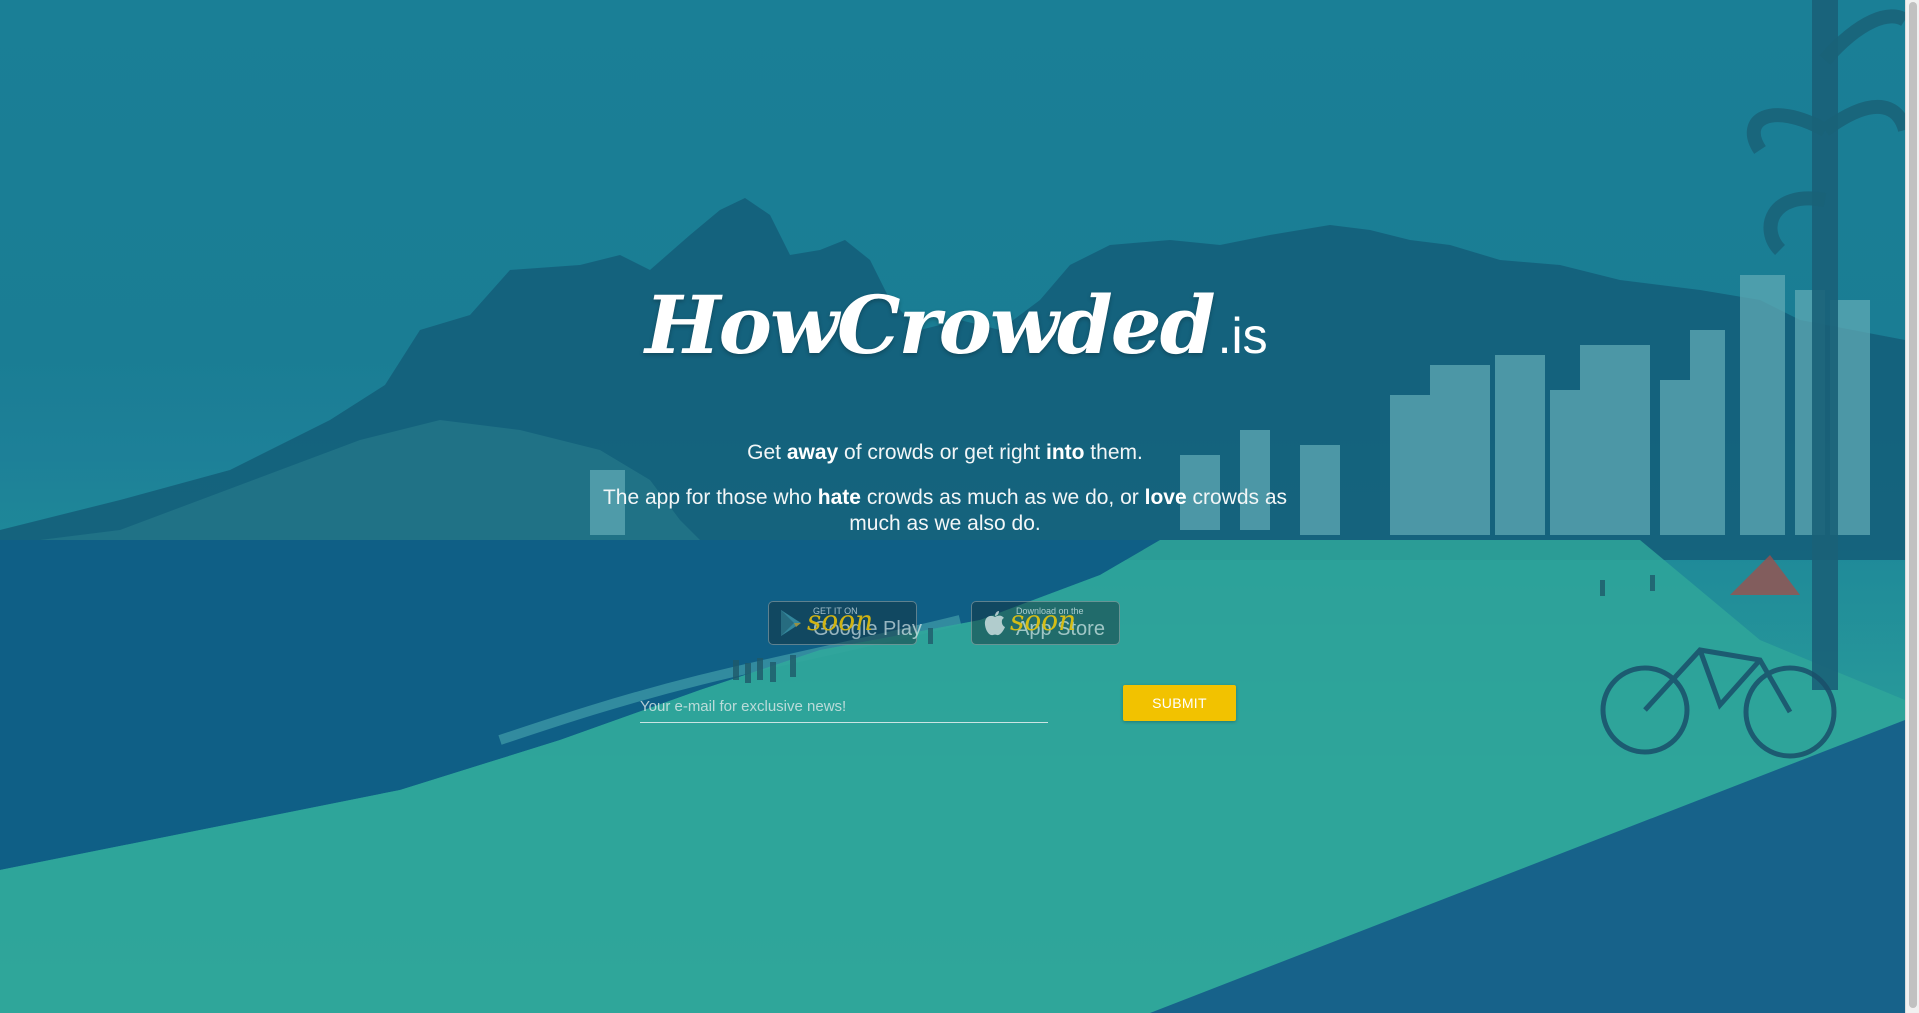  What do you see at coordinates (791, 623) in the screenshot?
I see `google-play-icon` at bounding box center [791, 623].